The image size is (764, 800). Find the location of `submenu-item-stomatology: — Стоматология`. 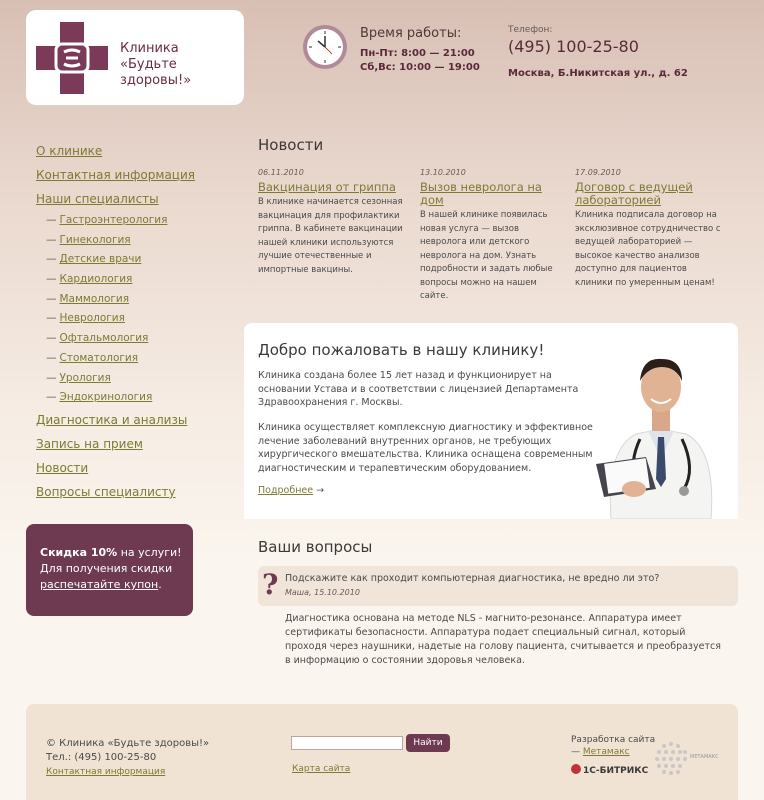

submenu-item-stomatology: — Стоматология is located at coordinates (141, 359).